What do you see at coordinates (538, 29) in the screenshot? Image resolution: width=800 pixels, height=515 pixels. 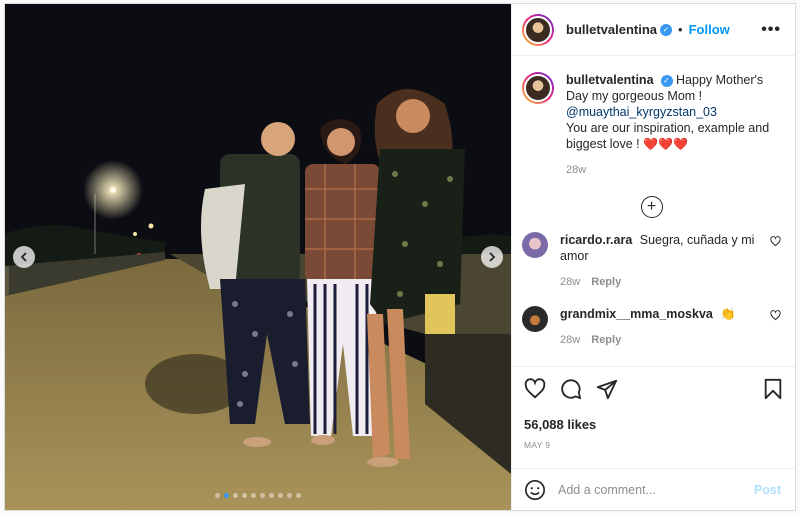 I see `author-avatar` at bounding box center [538, 29].